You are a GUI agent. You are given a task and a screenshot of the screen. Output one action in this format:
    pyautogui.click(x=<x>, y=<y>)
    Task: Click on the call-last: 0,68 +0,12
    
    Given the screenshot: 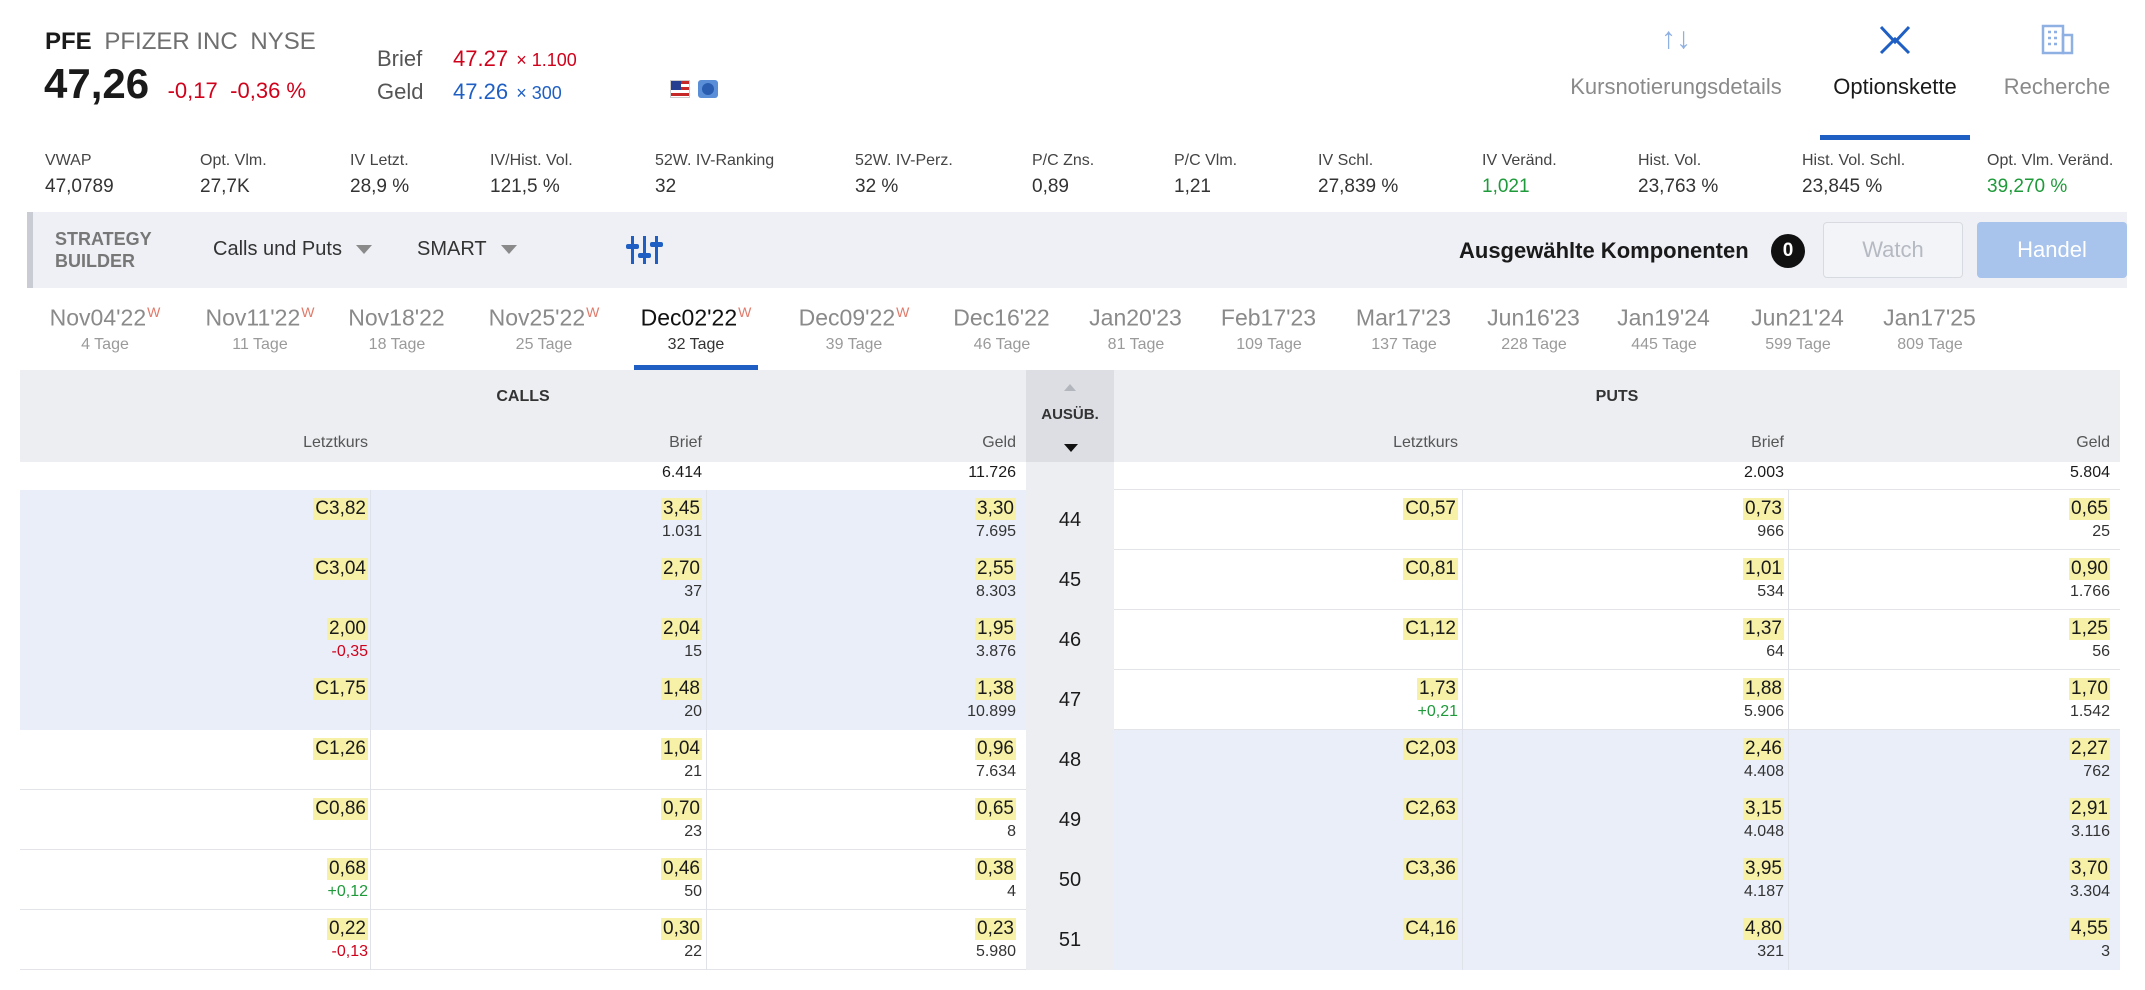 What is the action you would take?
    pyautogui.click(x=294, y=879)
    